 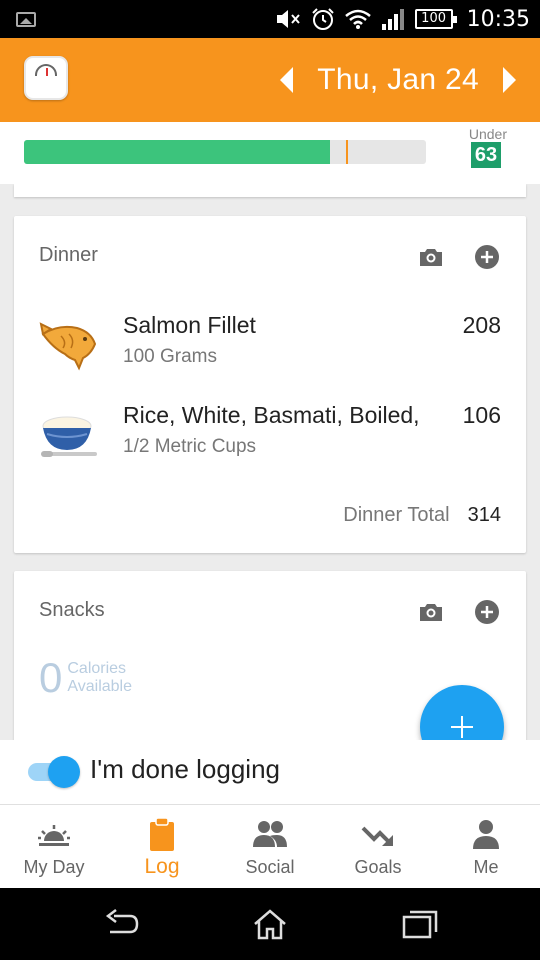 I want to click on progress-marker, so click(x=347, y=152).